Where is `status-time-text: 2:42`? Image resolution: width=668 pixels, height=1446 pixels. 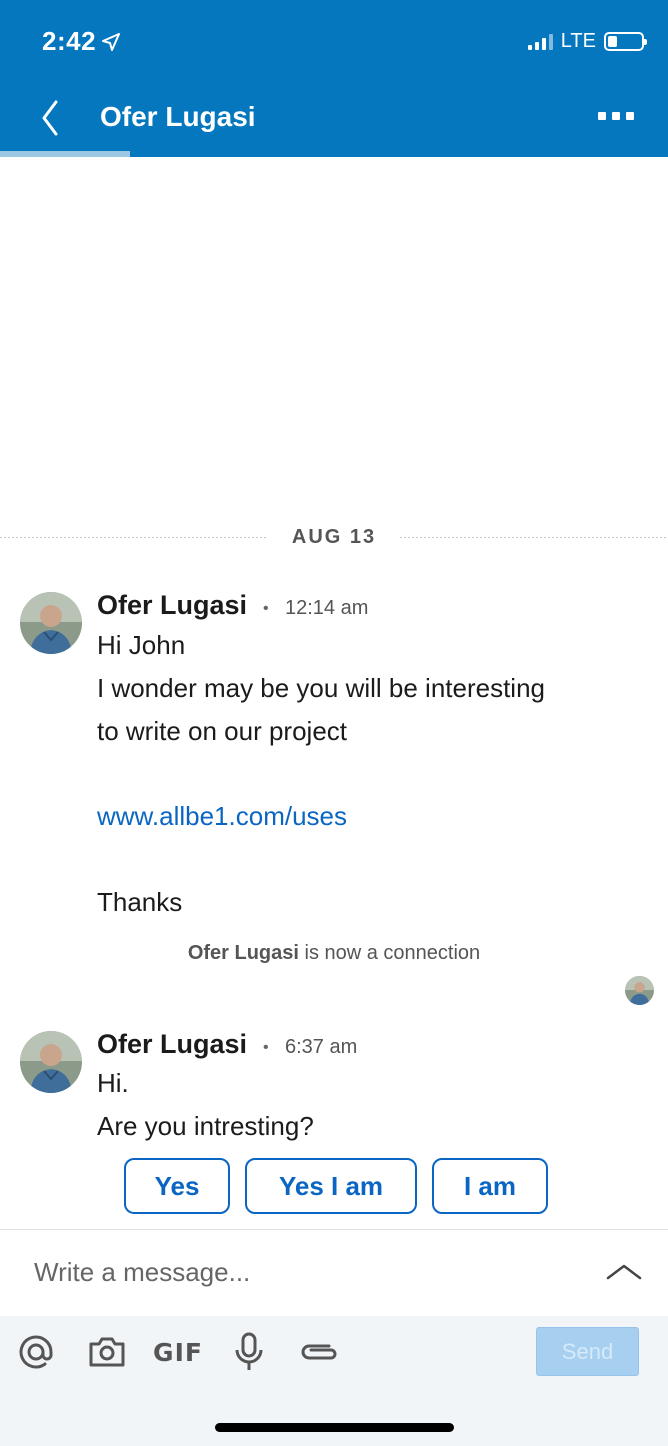 status-time-text: 2:42 is located at coordinates (69, 41).